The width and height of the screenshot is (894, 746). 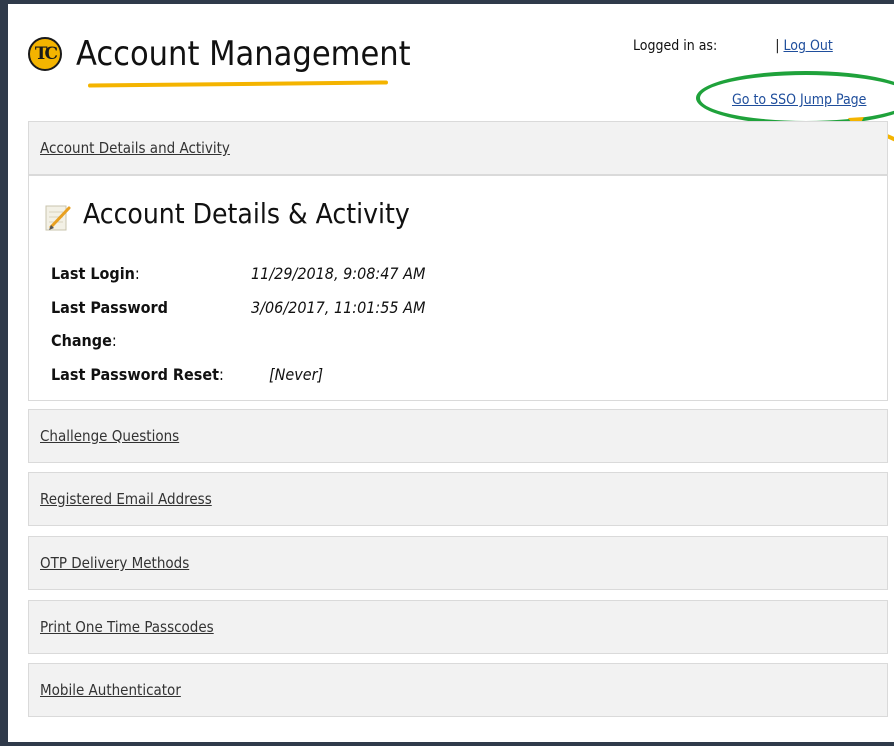 What do you see at coordinates (458, 627) in the screenshot?
I see `section-print-otp: Print One Time Passcodes` at bounding box center [458, 627].